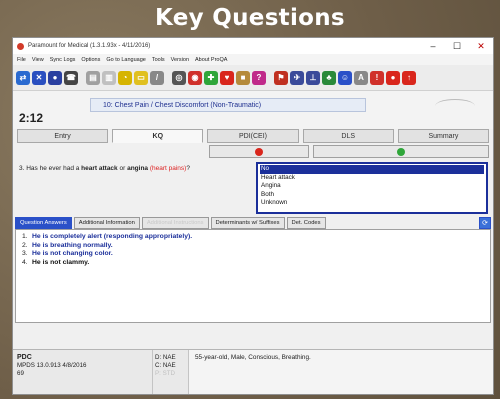 This screenshot has height=399, width=500. I want to click on kq-answer-number: 2., so click(25, 245).